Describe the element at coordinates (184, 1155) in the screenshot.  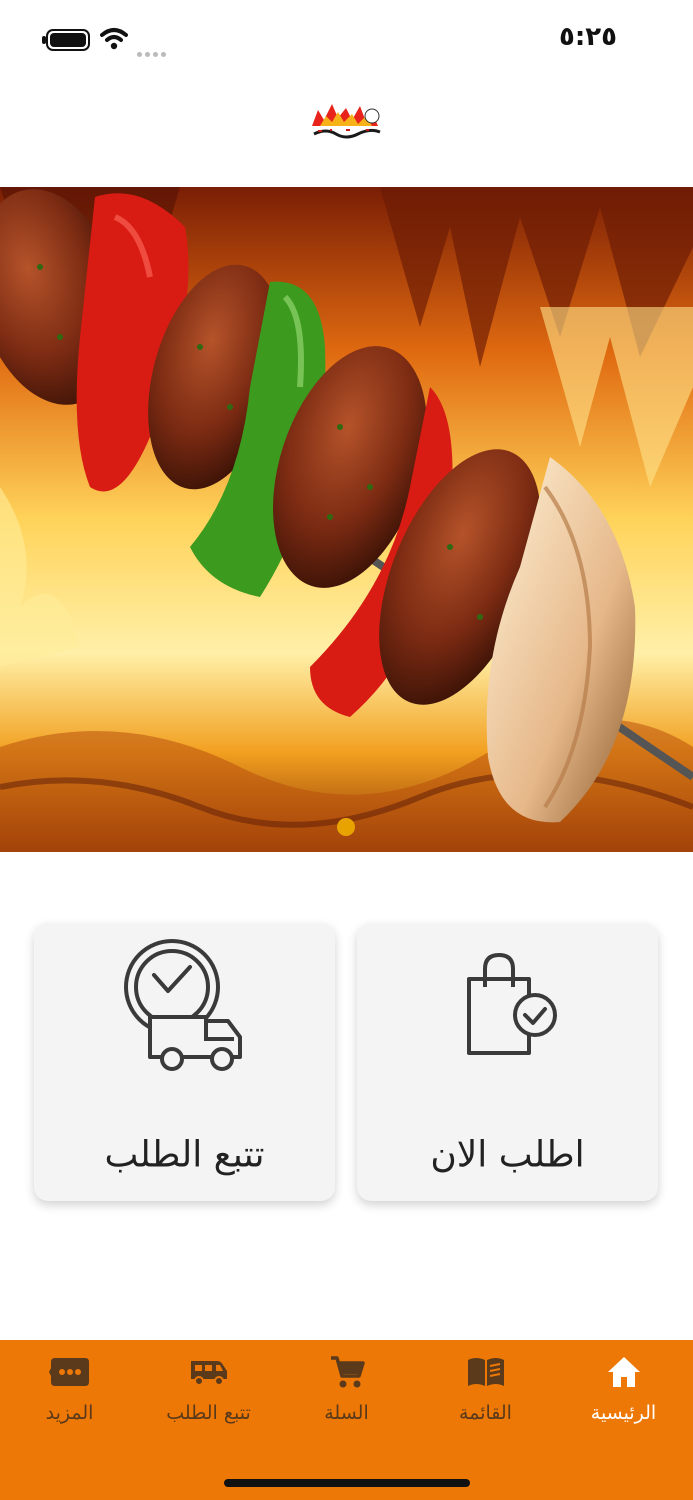
I see `track-order-label: تتبع الطلب` at that location.